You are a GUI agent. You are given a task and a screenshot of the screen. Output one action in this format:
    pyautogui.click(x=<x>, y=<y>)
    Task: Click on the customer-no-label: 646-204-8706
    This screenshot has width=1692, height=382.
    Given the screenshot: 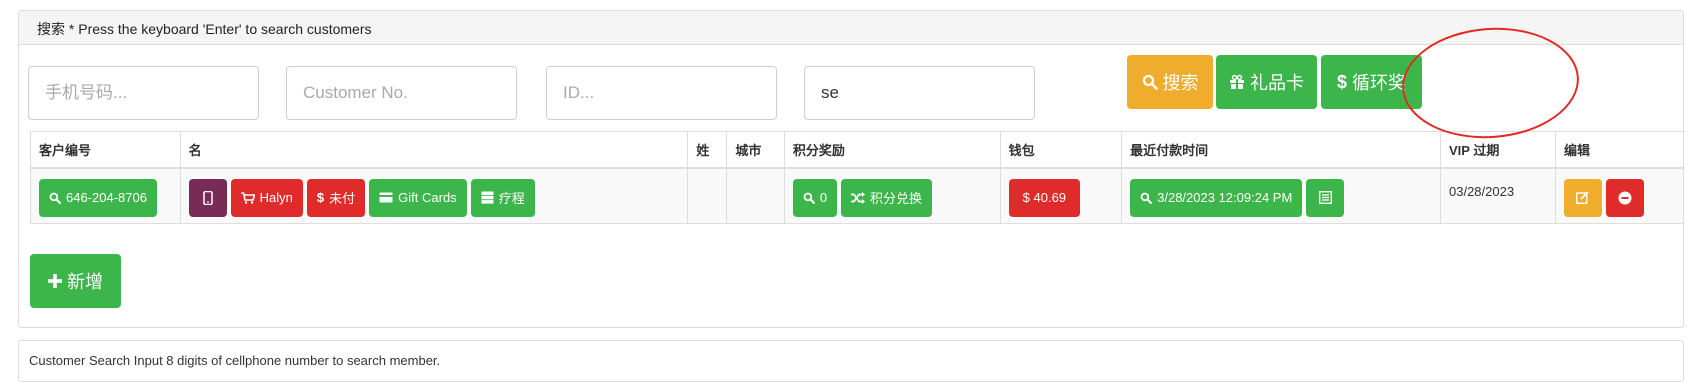 What is the action you would take?
    pyautogui.click(x=106, y=197)
    